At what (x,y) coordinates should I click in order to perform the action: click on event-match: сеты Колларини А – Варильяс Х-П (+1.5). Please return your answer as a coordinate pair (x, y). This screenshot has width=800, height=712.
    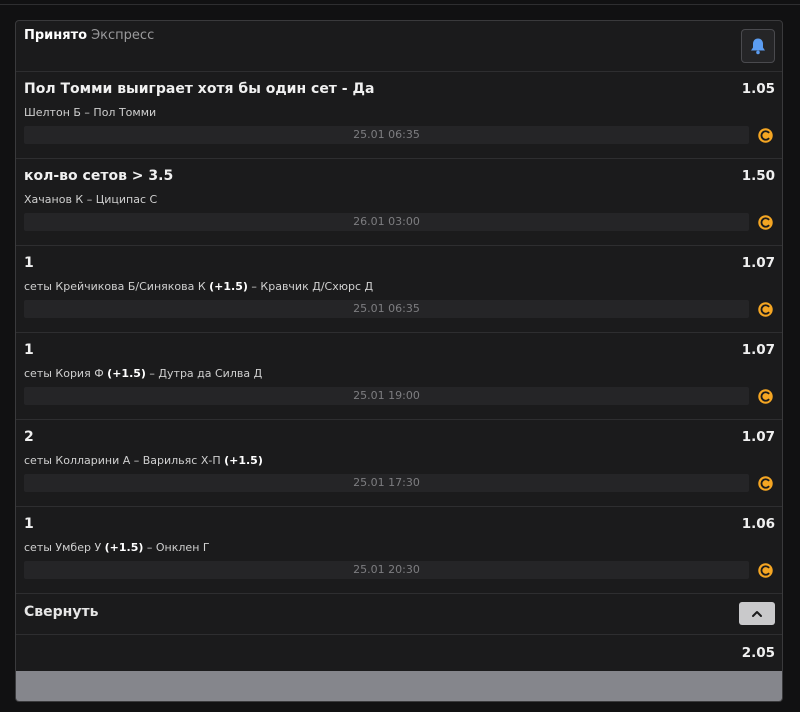
    Looking at the image, I should click on (143, 460).